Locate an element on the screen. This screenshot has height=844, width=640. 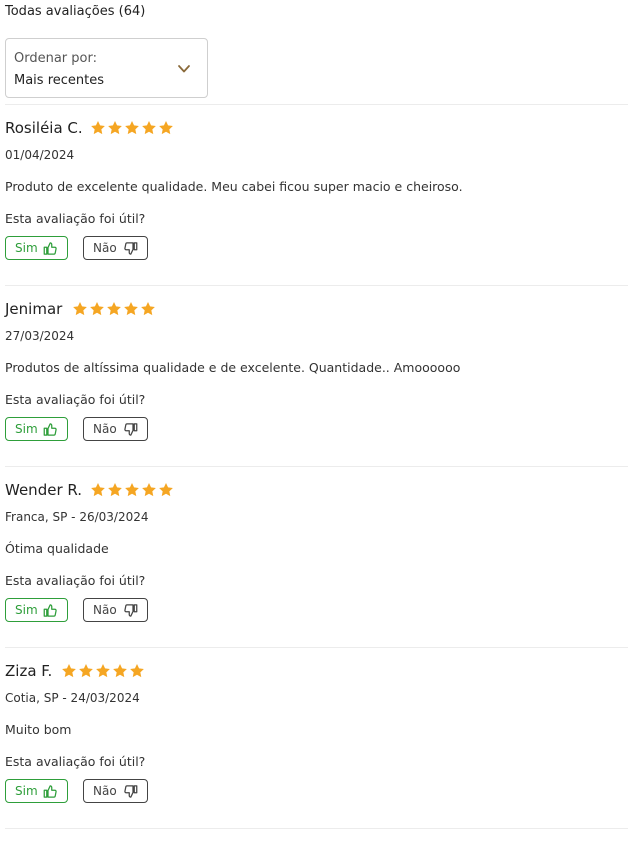
sort-value: Mais recentes is located at coordinates (59, 80).